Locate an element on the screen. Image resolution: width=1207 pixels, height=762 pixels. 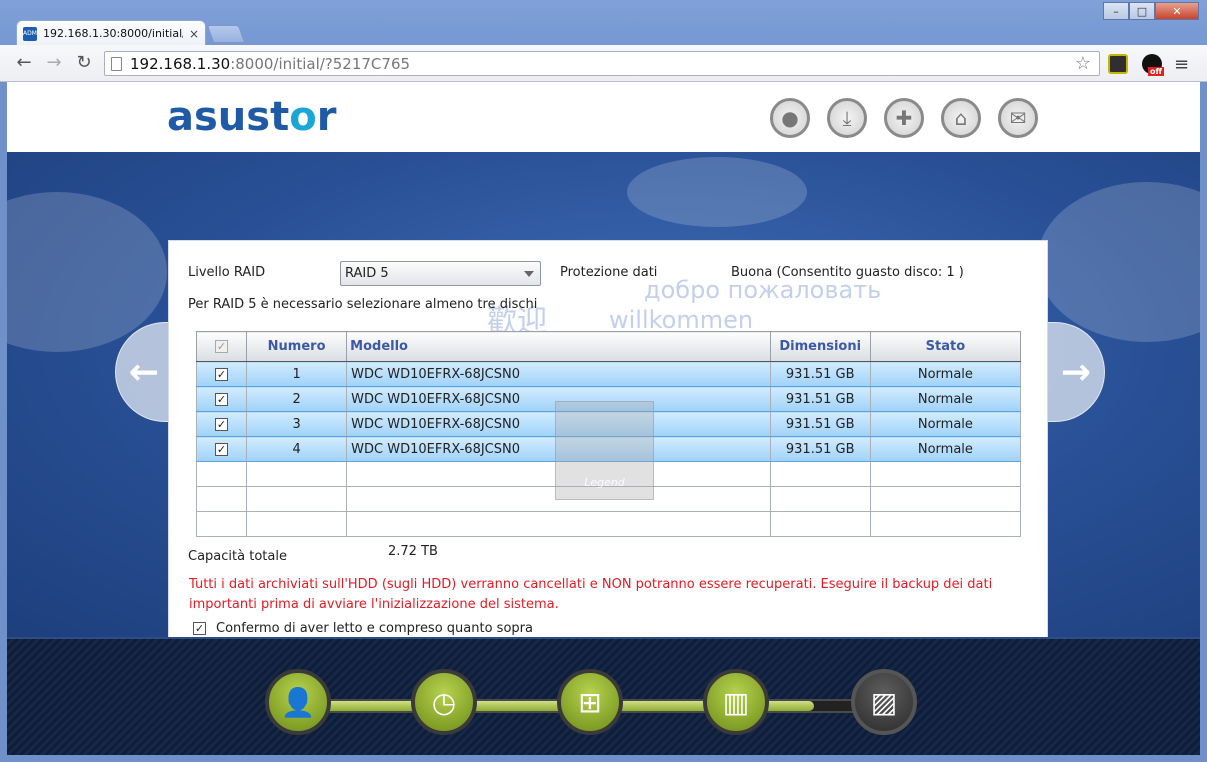
select-all-checkbox: ✓ is located at coordinates (222, 346).